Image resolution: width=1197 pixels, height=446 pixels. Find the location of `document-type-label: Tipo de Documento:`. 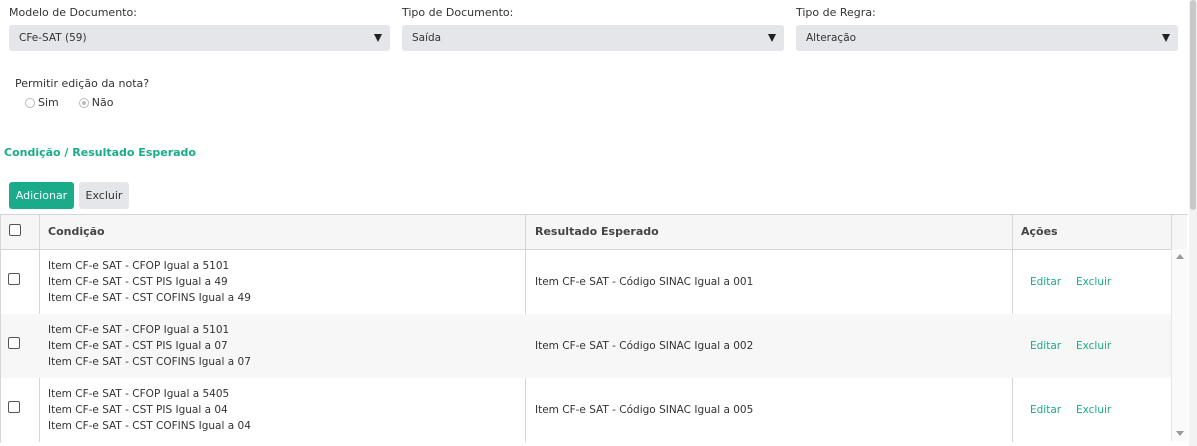

document-type-label: Tipo de Documento: is located at coordinates (458, 12).